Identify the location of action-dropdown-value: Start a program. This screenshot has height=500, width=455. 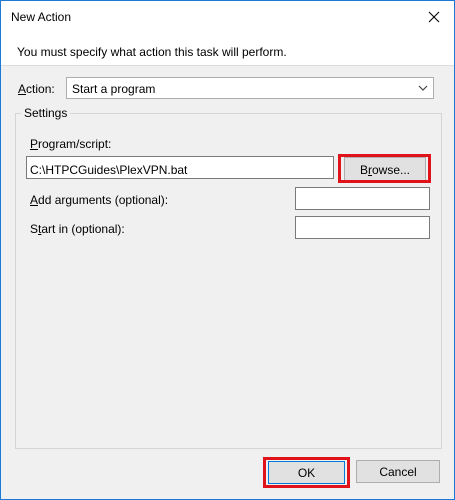
(114, 89).